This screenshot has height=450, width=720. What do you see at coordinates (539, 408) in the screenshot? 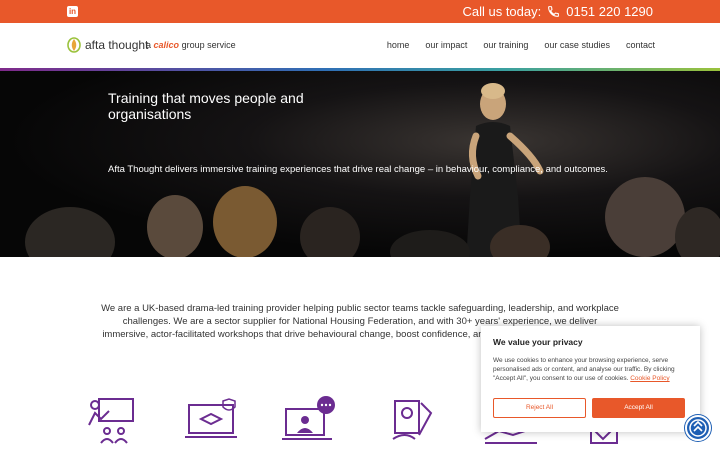
I see `reject-all-button: Reject All` at bounding box center [539, 408].